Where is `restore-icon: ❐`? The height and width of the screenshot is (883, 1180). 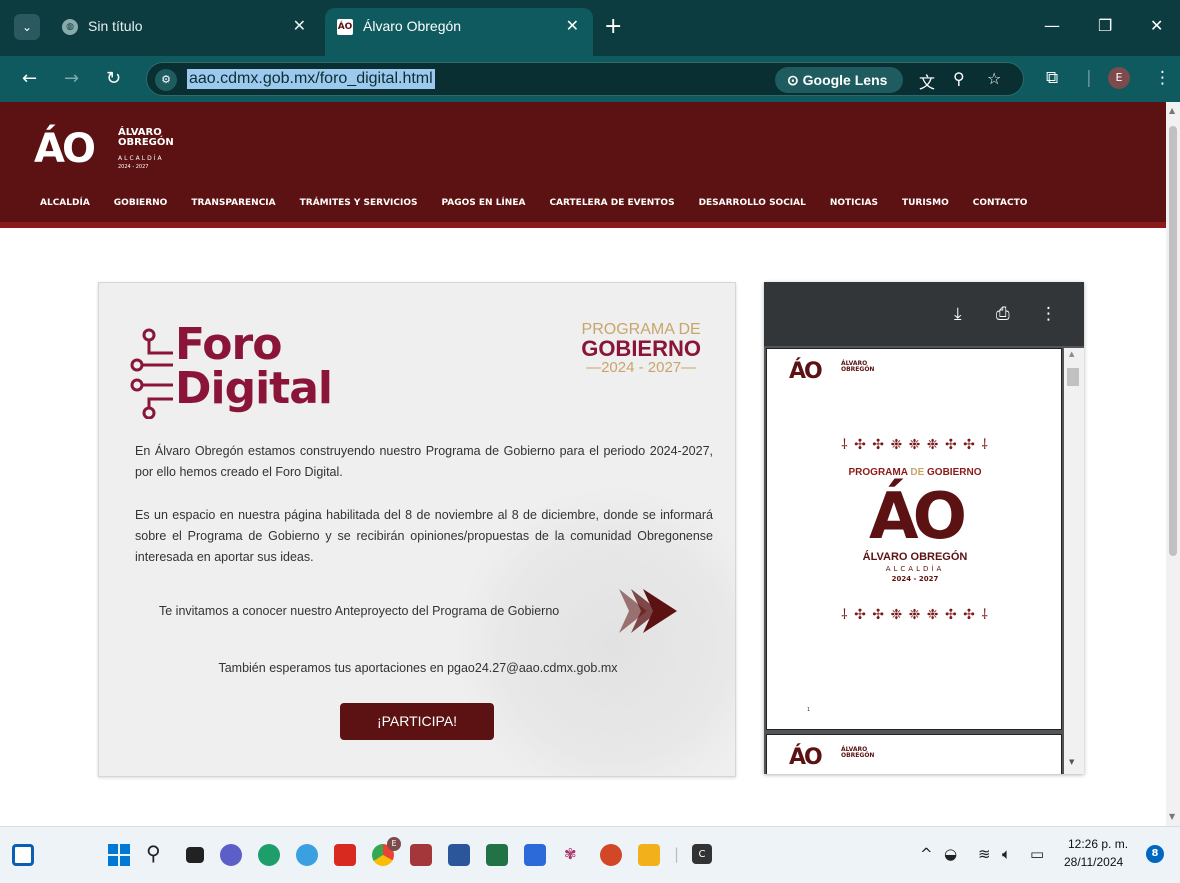 restore-icon: ❐ is located at coordinates (1105, 25).